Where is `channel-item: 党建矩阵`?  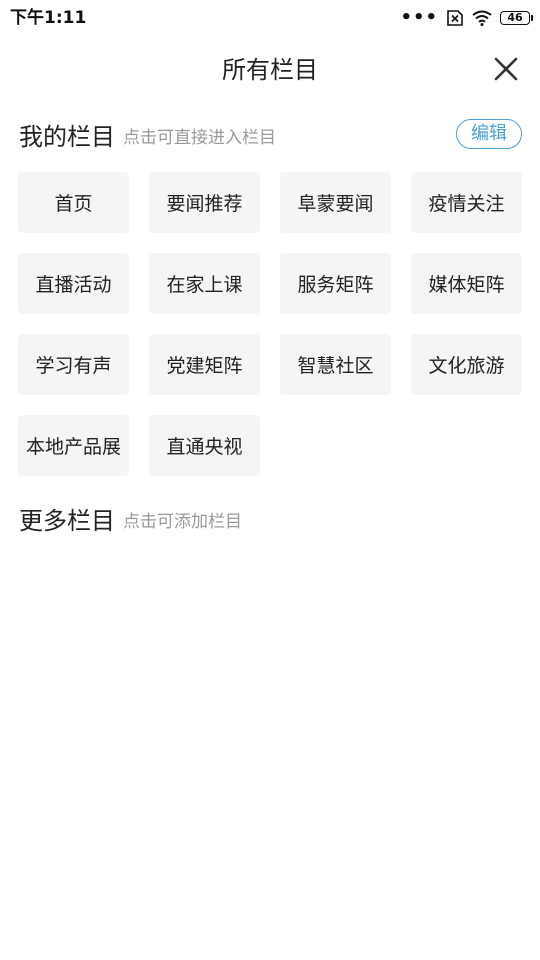
channel-item: 党建矩阵 is located at coordinates (204, 364).